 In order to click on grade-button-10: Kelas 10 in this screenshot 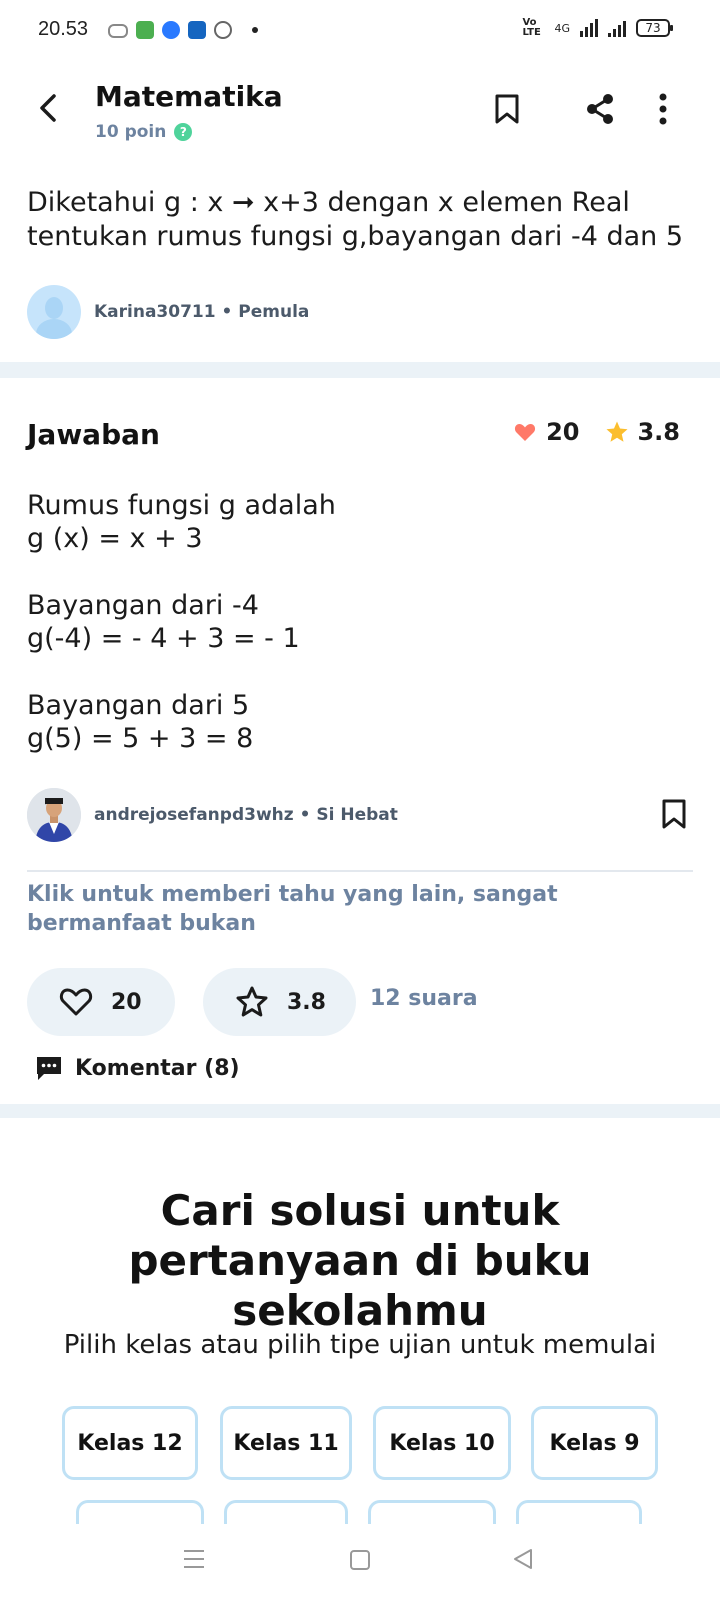, I will do `click(442, 1443)`.